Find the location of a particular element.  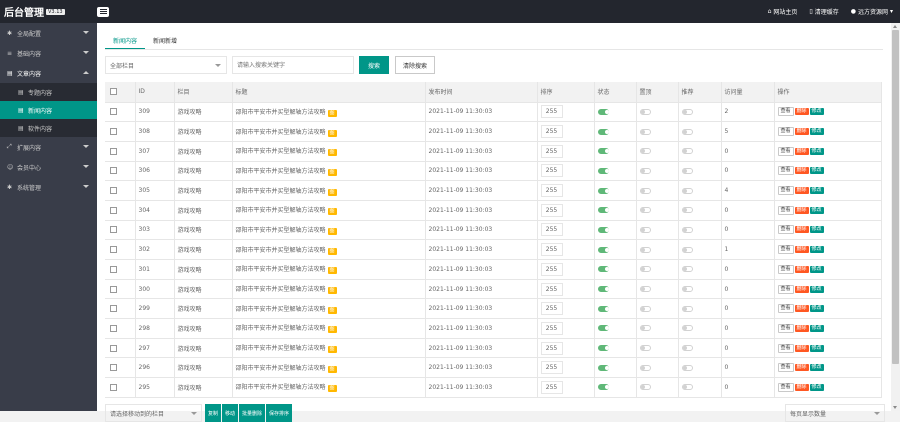

header-id: ID is located at coordinates (155, 92).